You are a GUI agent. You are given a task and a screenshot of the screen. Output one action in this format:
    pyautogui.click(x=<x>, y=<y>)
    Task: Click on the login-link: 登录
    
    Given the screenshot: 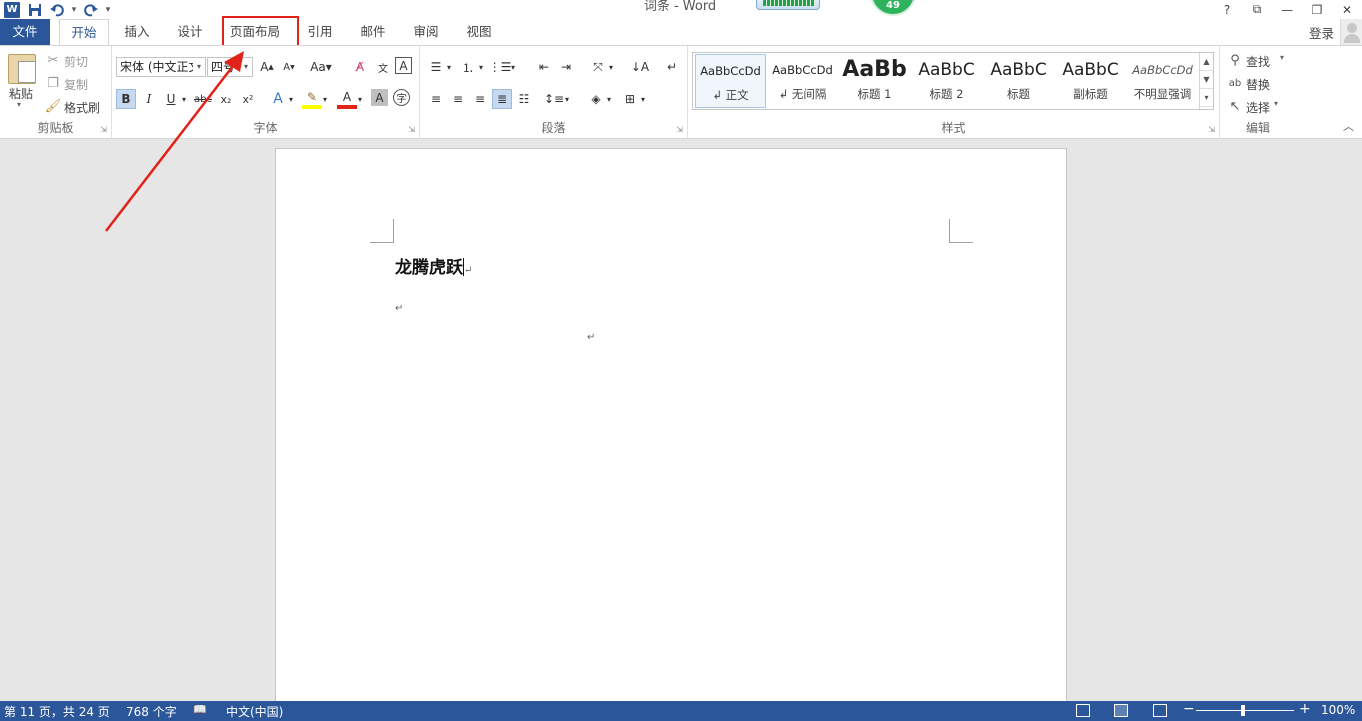 What is the action you would take?
    pyautogui.click(x=1321, y=32)
    